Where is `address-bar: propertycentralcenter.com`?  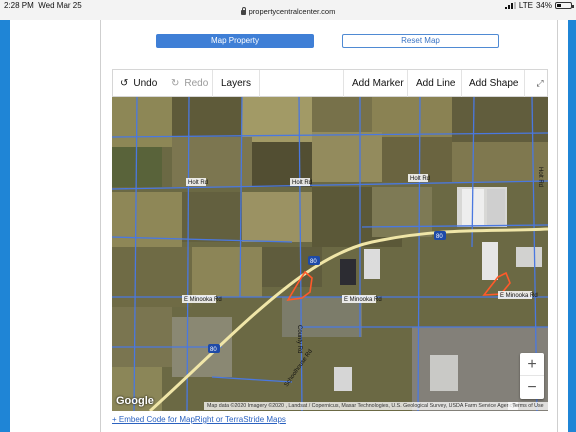 address-bar: propertycentralcenter.com is located at coordinates (288, 11).